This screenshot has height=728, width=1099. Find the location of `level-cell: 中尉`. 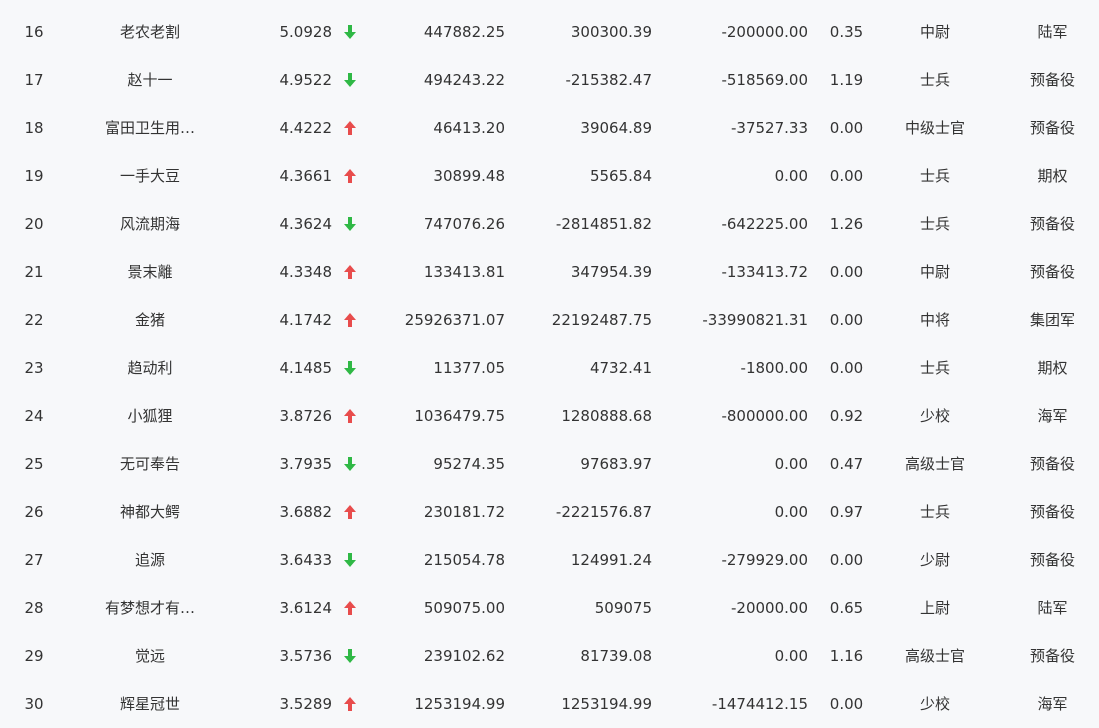

level-cell: 中尉 is located at coordinates (934, 272).